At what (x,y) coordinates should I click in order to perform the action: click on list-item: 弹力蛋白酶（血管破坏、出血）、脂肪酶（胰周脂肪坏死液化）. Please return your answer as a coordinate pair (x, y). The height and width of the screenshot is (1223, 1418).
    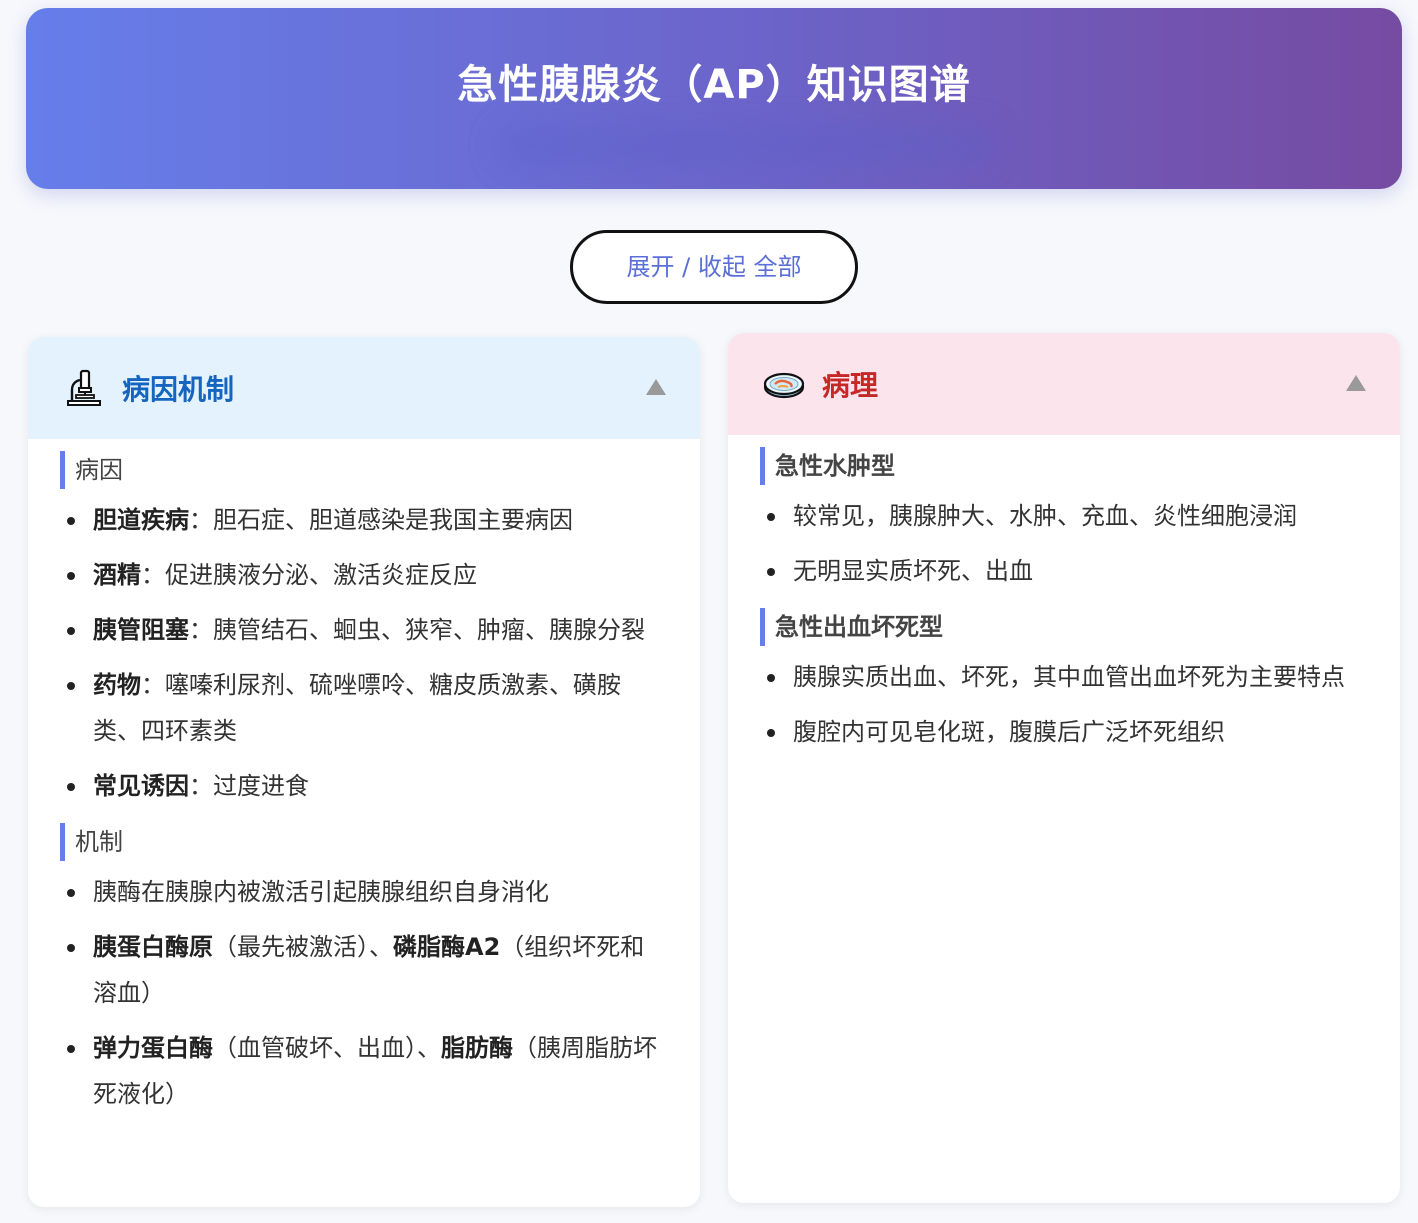
    Looking at the image, I should click on (364, 1071).